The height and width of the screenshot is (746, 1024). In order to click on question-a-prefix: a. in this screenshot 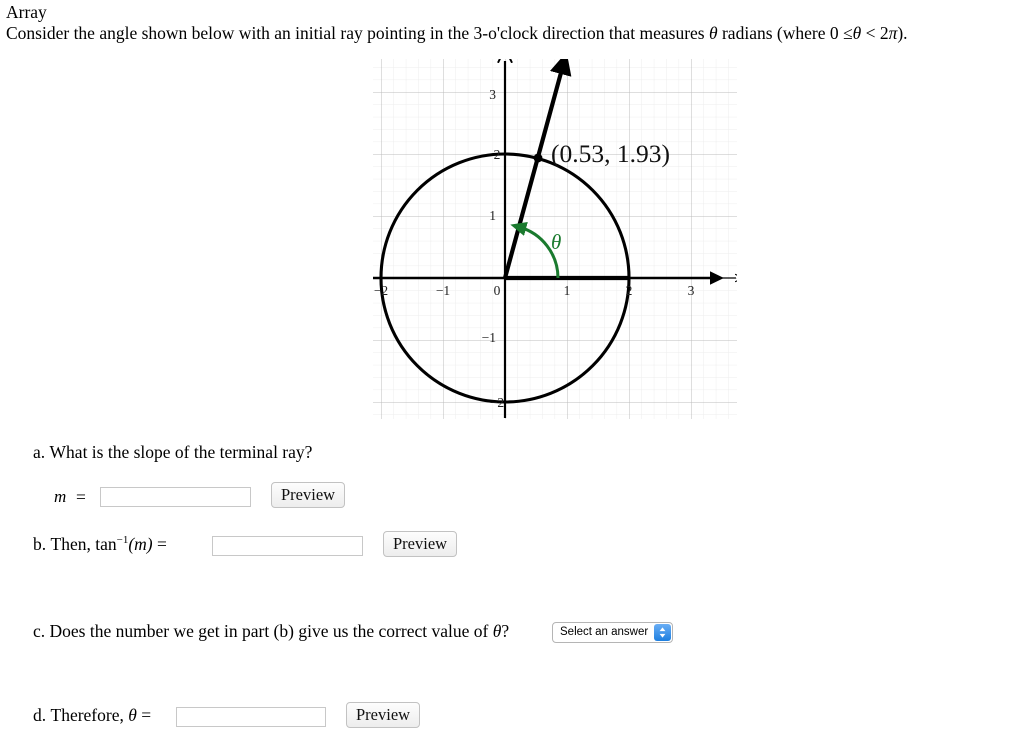, I will do `click(39, 452)`.